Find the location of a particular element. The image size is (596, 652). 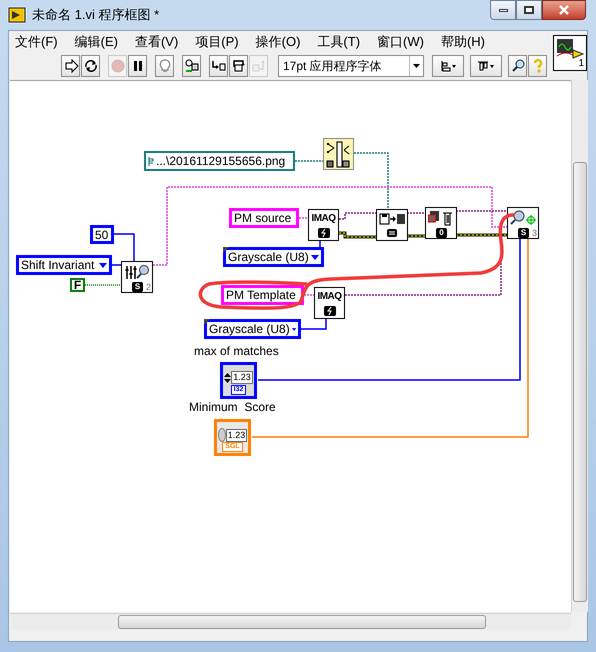

align-icon is located at coordinates (448, 66).